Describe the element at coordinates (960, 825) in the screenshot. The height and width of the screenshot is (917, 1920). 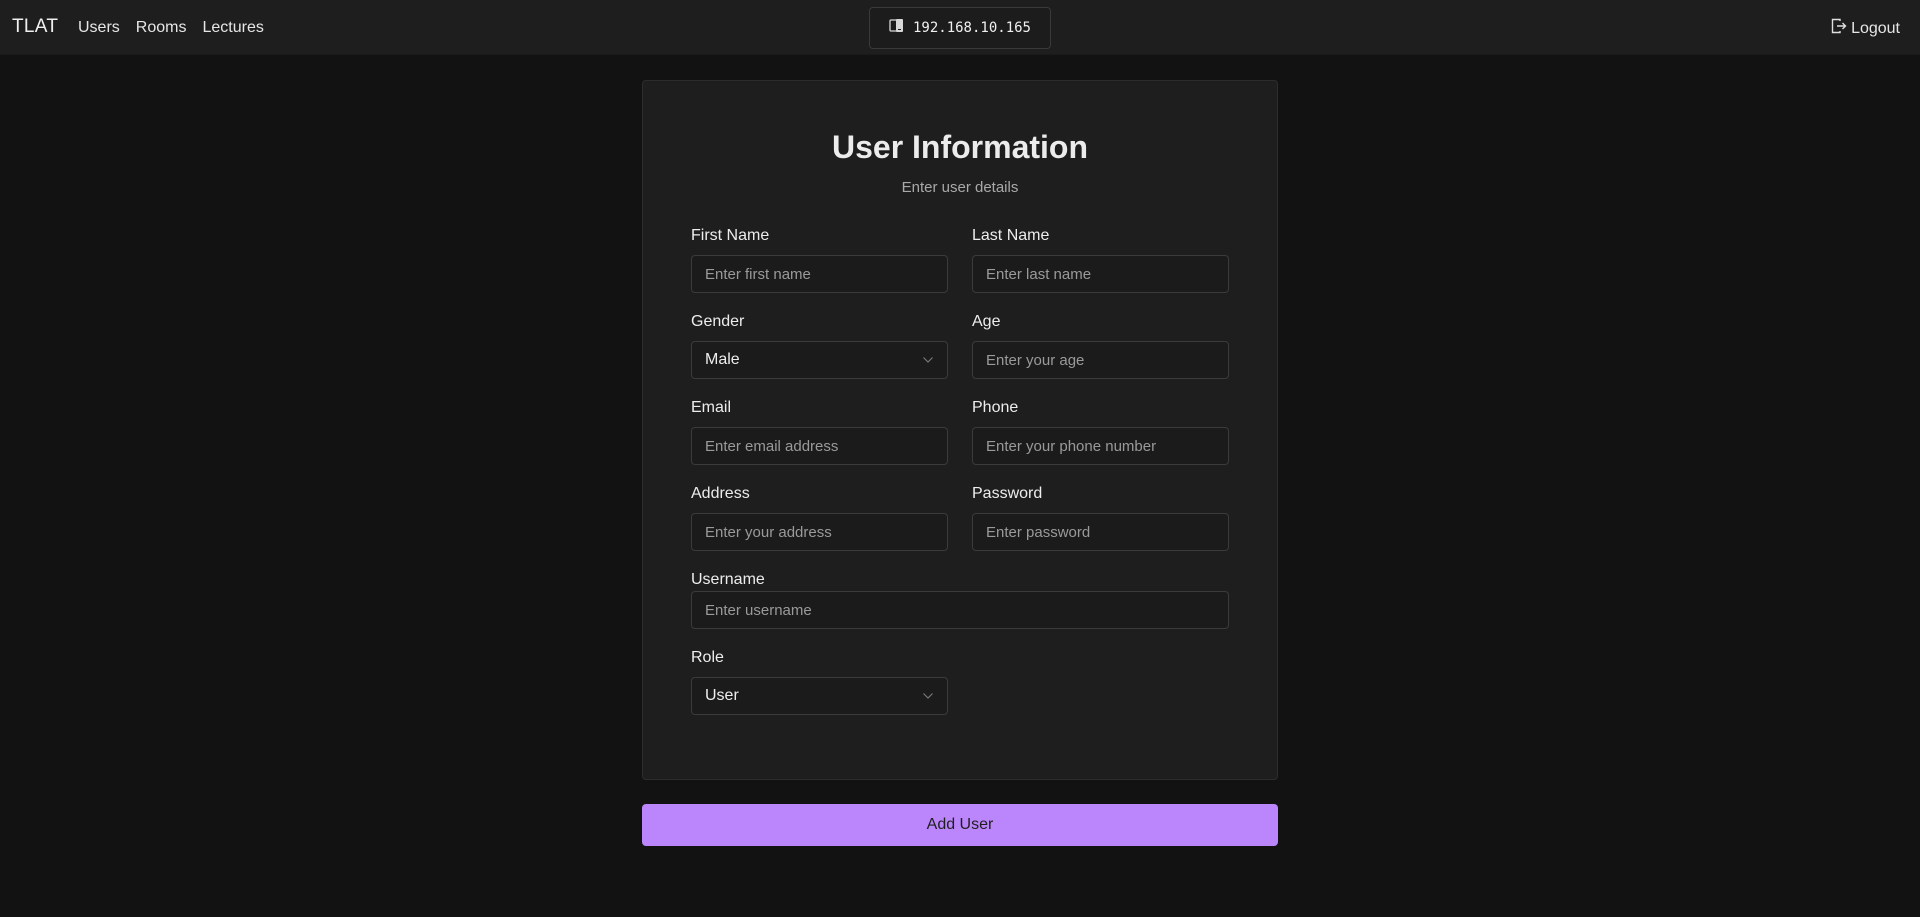
I see `add-user-button: Add User` at that location.